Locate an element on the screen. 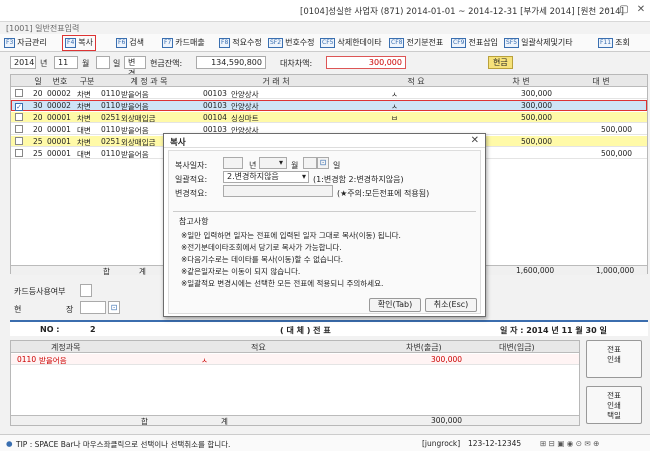  batch-memo-select: 2.변경하지않음 ▾ is located at coordinates (266, 177).